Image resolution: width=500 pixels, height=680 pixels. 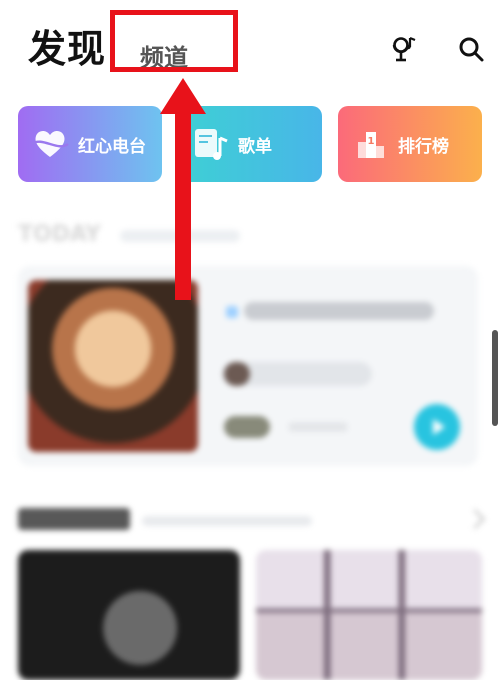 What do you see at coordinates (174, 41) in the screenshot?
I see `annotation-highlight-box` at bounding box center [174, 41].